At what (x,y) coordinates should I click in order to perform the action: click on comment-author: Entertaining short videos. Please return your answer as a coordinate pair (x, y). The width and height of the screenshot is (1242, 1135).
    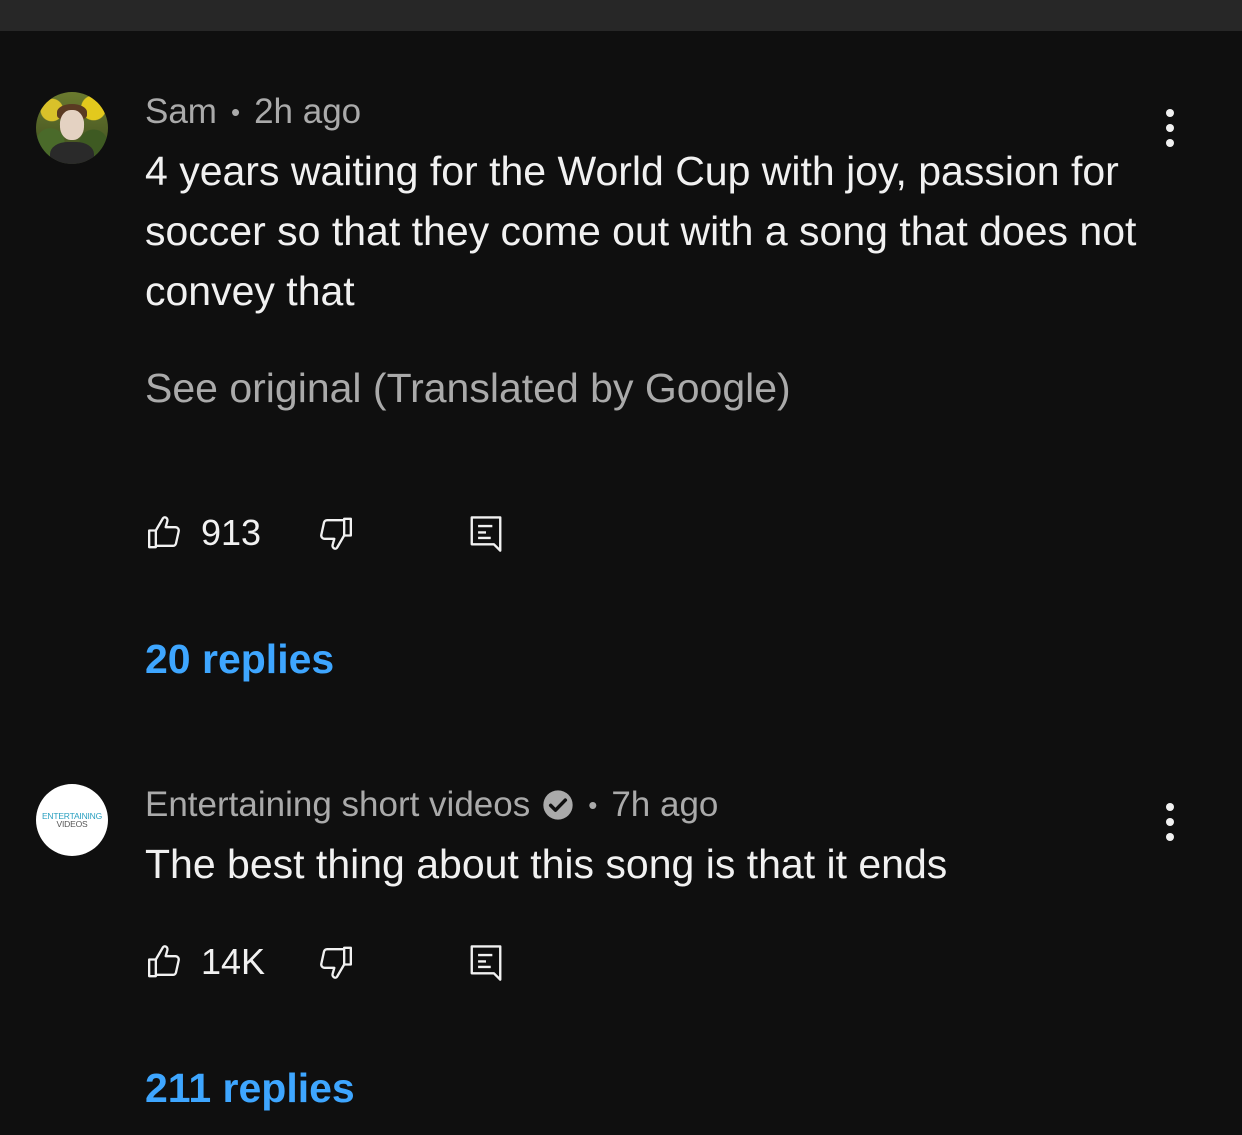
    Looking at the image, I should click on (337, 805).